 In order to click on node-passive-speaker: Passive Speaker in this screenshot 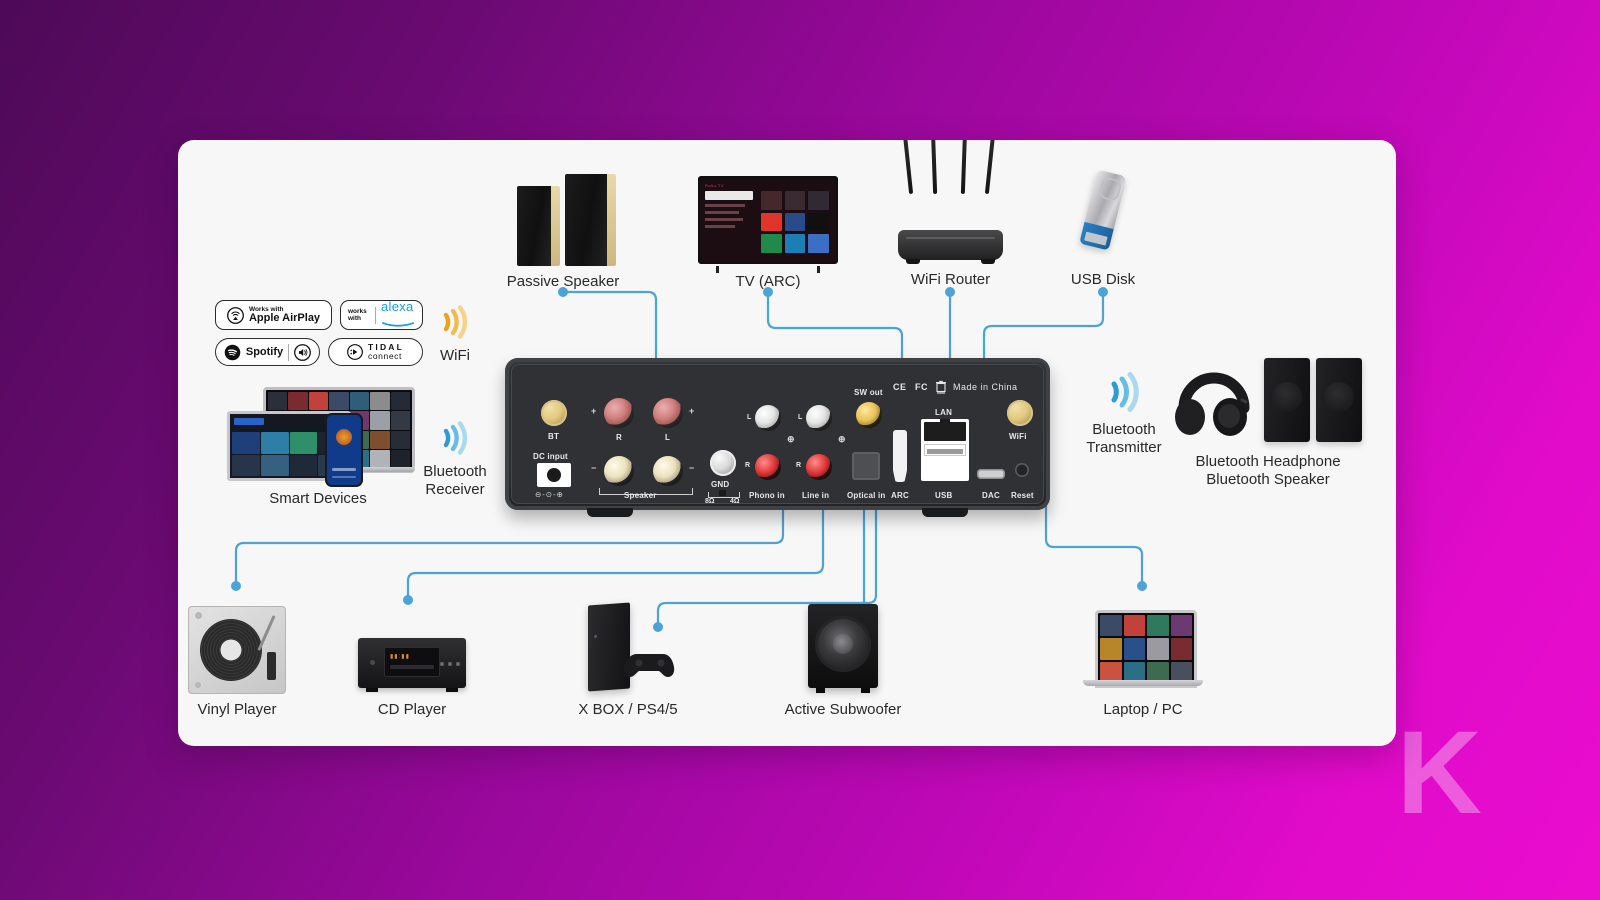, I will do `click(563, 231)`.